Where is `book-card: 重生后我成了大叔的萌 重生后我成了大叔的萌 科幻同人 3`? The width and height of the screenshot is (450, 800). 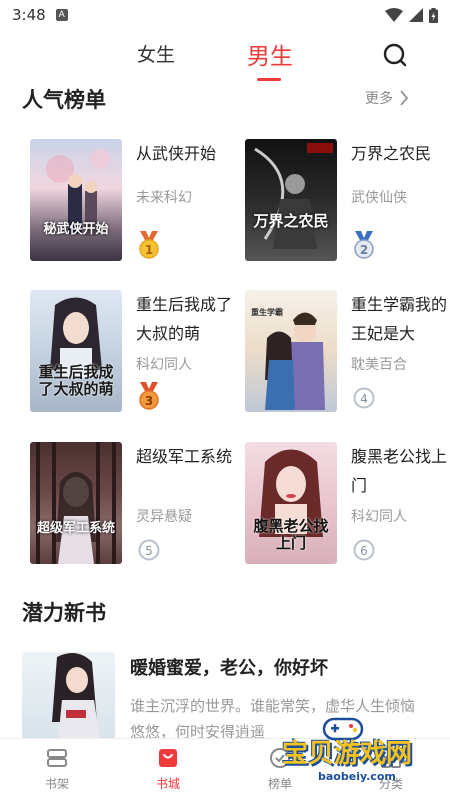 book-card: 重生后我成了大叔的萌 重生后我成了大叔的萌 科幻同人 3 is located at coordinates (135, 352).